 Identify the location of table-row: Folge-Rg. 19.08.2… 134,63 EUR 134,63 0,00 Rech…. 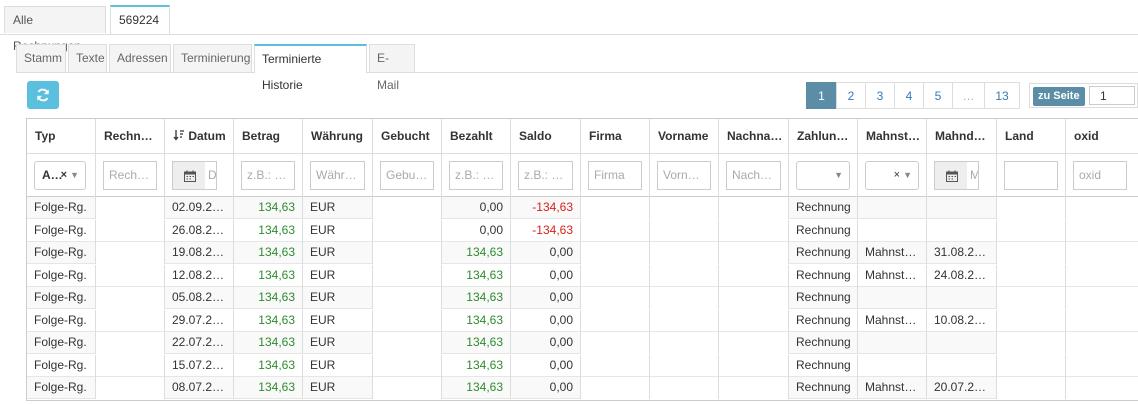
(582, 253).